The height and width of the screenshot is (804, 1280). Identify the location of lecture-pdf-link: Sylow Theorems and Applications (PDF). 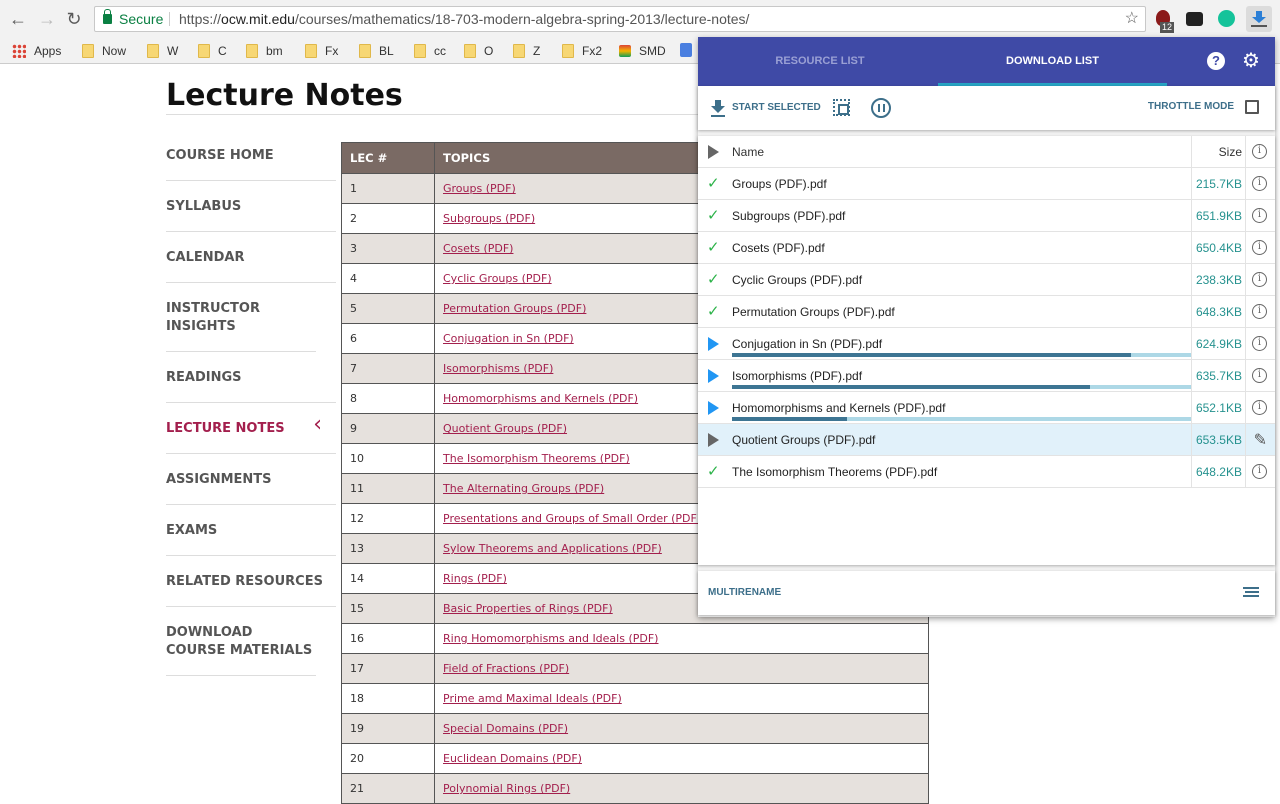
(552, 548).